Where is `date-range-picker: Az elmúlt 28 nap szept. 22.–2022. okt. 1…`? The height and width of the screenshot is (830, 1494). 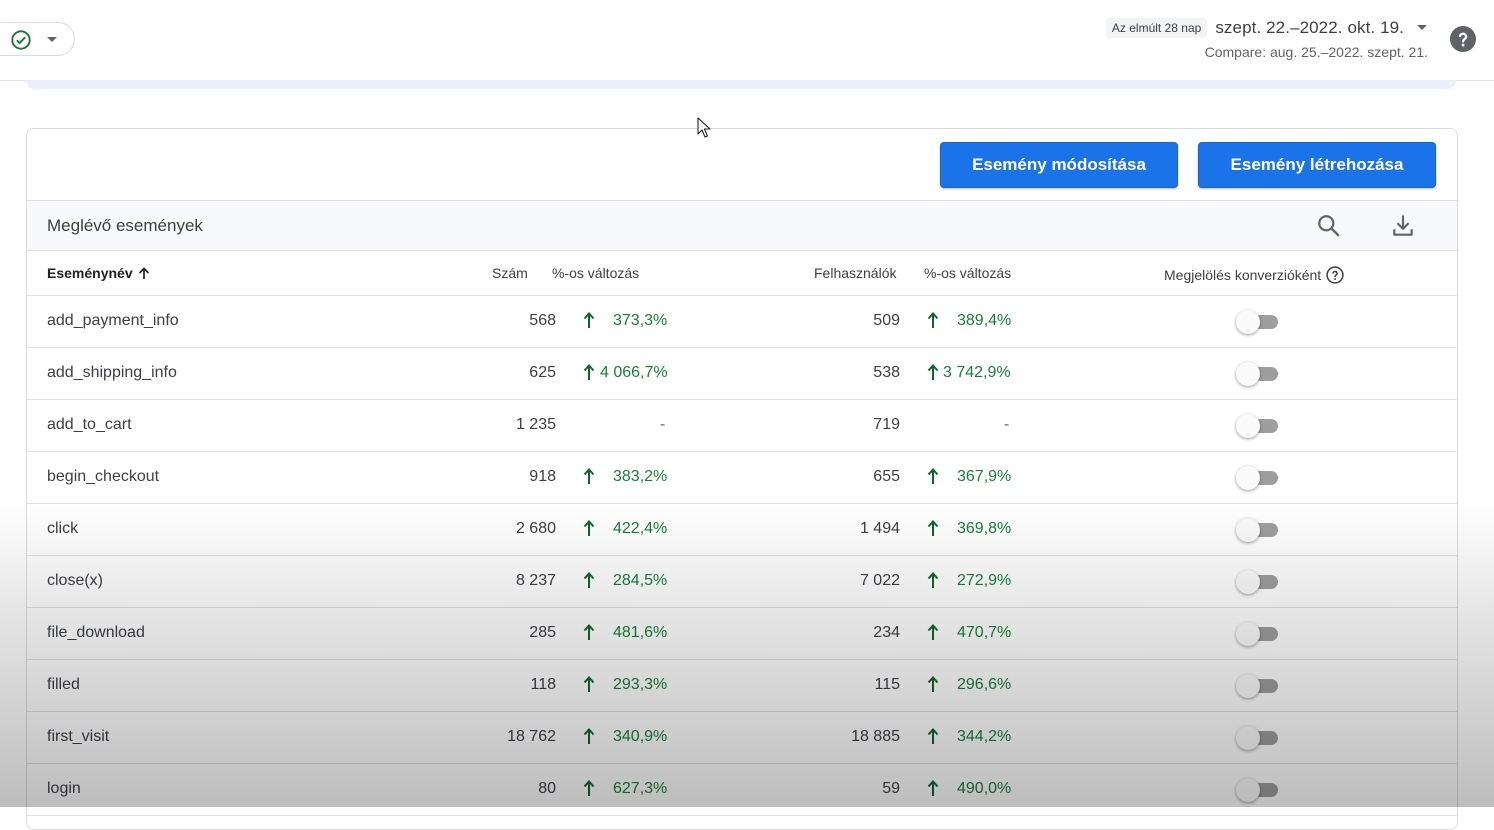 date-range-picker: Az elmúlt 28 nap szept. 22.–2022. okt. 1… is located at coordinates (1266, 37).